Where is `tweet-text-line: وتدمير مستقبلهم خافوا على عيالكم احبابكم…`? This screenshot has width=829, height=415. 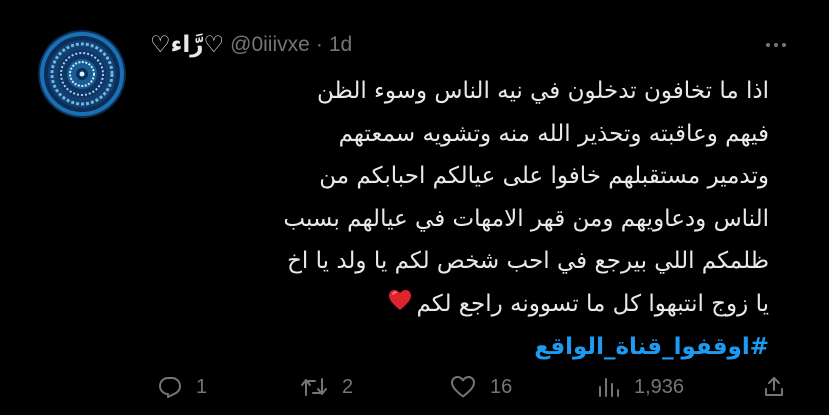 tweet-text-line: وتدمير مستقبلهم خافوا على عيالكم احبابكم… is located at coordinates (544, 176).